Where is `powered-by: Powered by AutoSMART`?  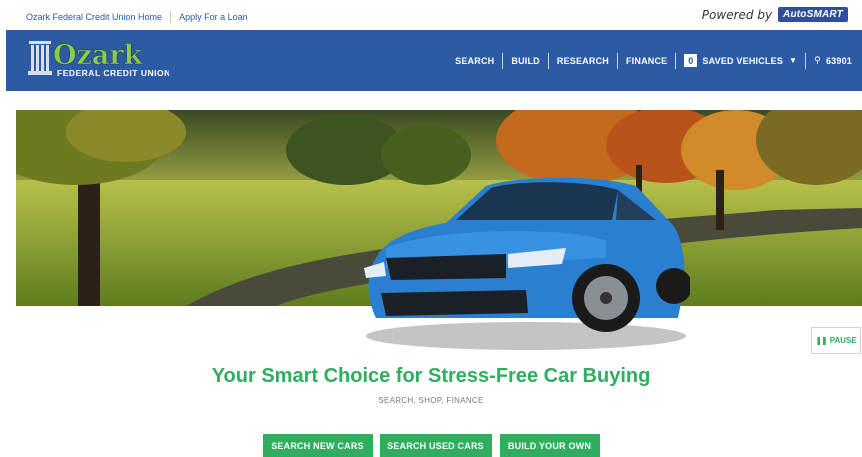 powered-by: Powered by AutoSMART is located at coordinates (775, 14).